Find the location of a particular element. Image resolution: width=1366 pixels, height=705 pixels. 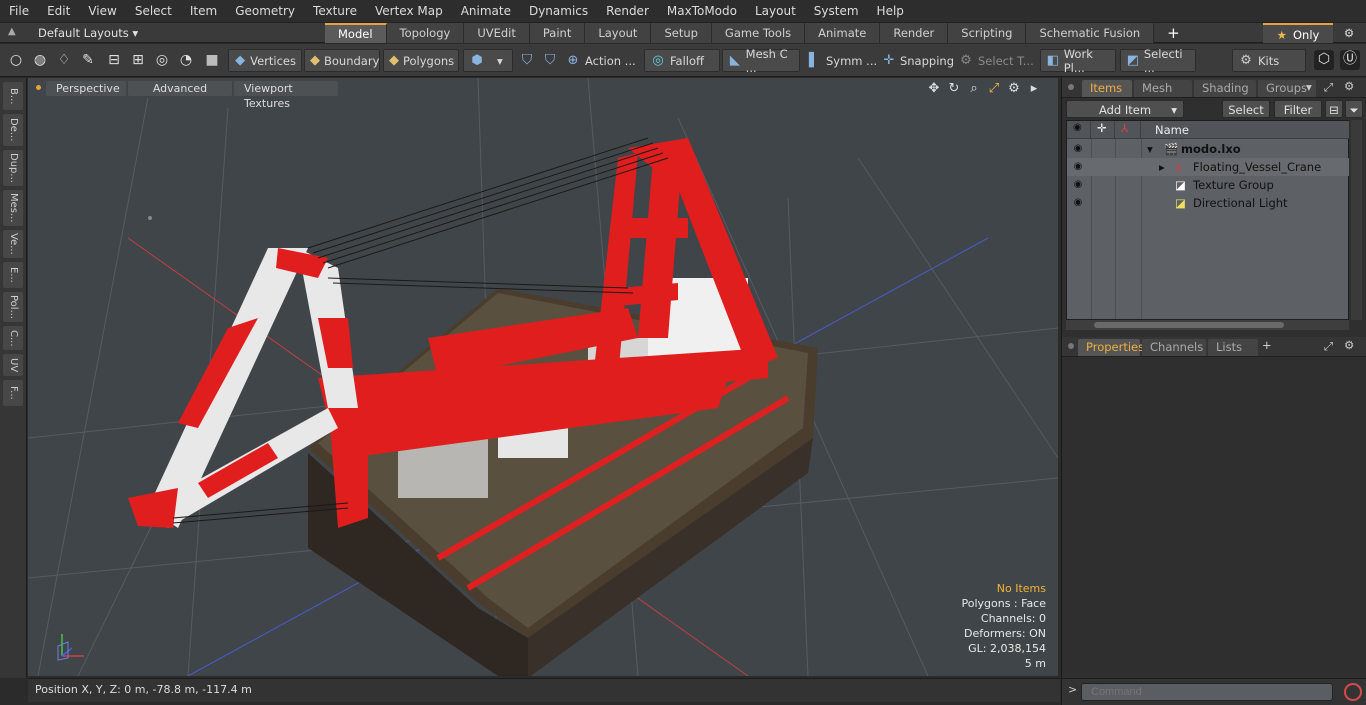

only-toggle: ★ Only is located at coordinates (1298, 33).